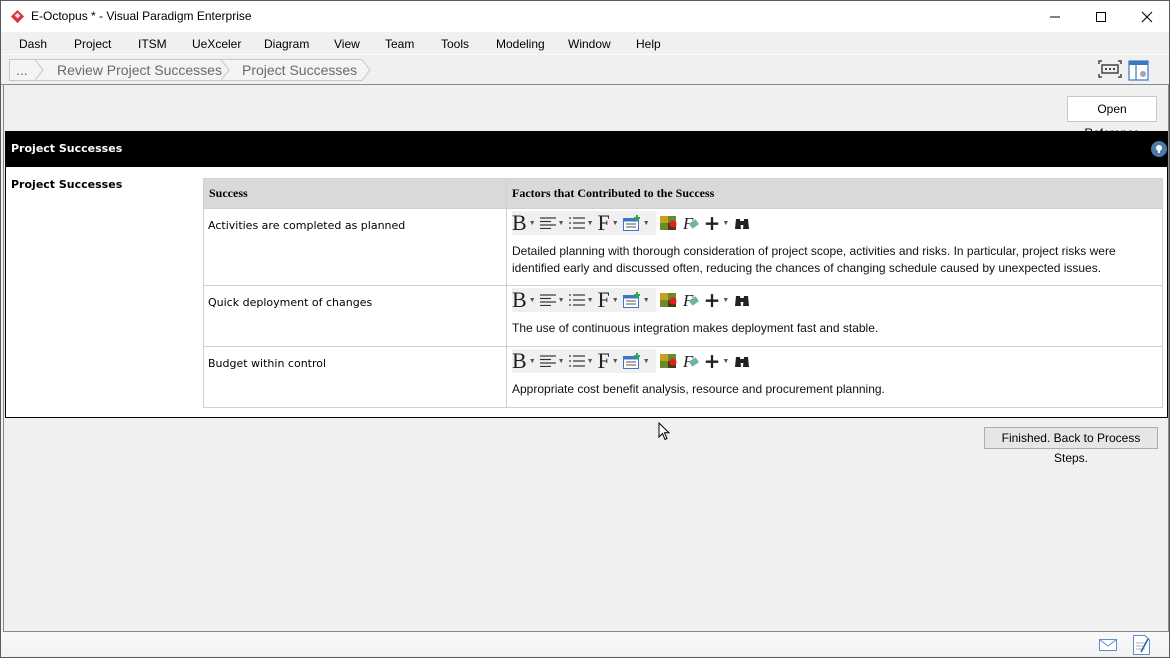 The height and width of the screenshot is (658, 1170). What do you see at coordinates (589, 44) in the screenshot?
I see `menu-window: Window` at bounding box center [589, 44].